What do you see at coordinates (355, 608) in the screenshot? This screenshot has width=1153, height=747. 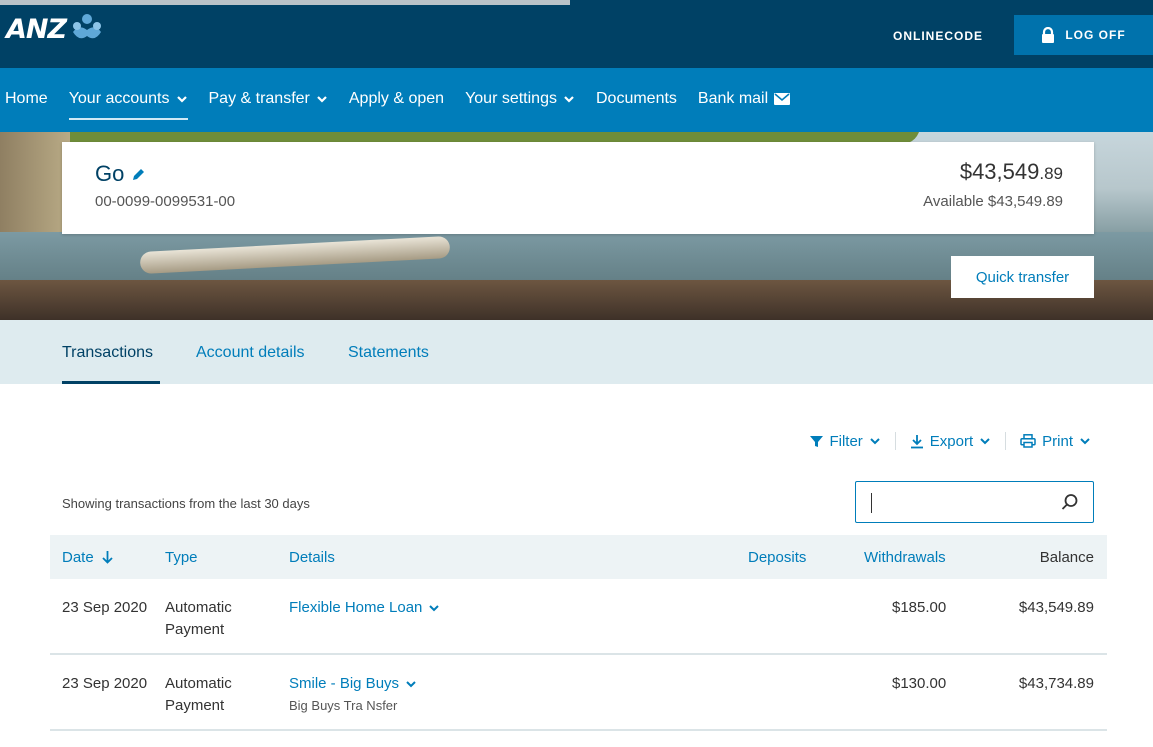 I see `row-details-label: Flexible Home Loan` at bounding box center [355, 608].